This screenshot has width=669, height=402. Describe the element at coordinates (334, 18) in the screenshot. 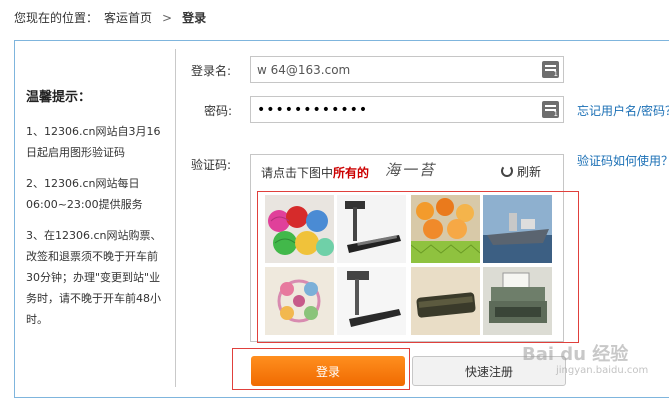

I see `top-bar: 您现在的位置： 客运首页 > 登录` at that location.